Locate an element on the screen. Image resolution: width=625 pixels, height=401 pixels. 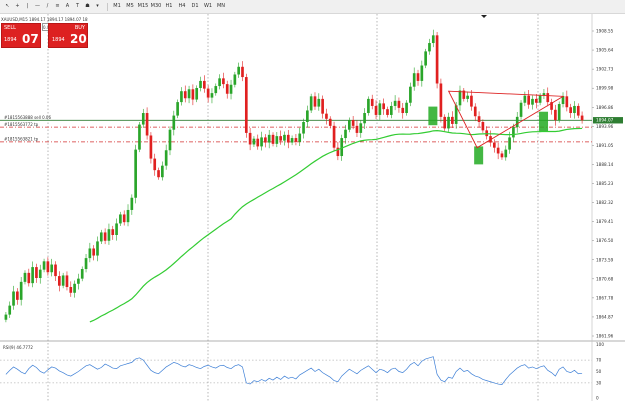
timeframe-w1: W1 is located at coordinates (208, 6).